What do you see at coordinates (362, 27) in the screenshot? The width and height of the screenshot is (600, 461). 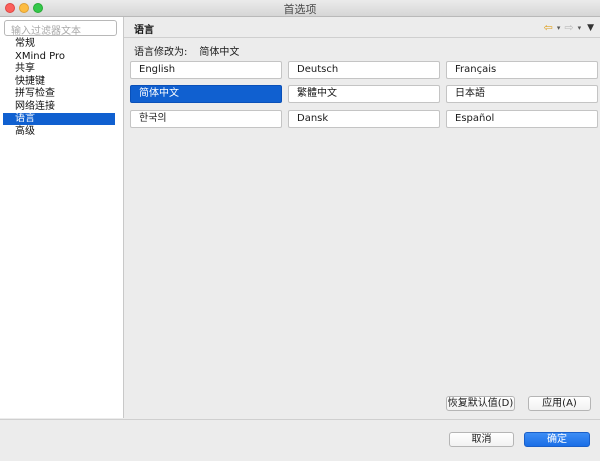 I see `panel-header: 语言 ⇦ ▾ ⇨ ▾ ▼` at bounding box center [362, 27].